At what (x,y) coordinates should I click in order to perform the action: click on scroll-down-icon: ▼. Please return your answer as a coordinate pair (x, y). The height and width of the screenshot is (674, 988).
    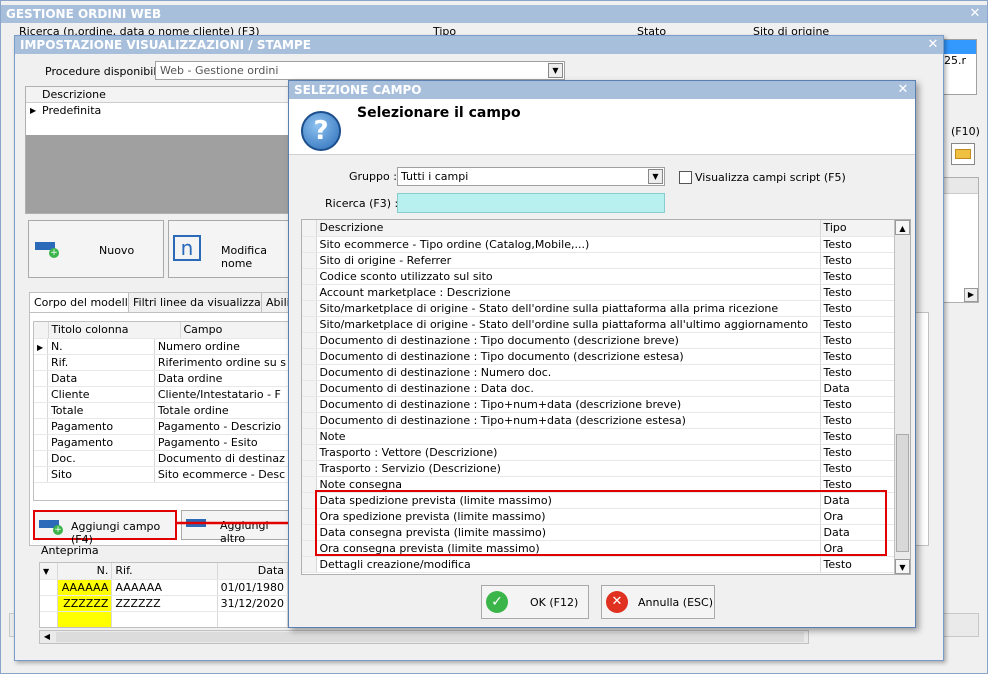
    Looking at the image, I should click on (902, 566).